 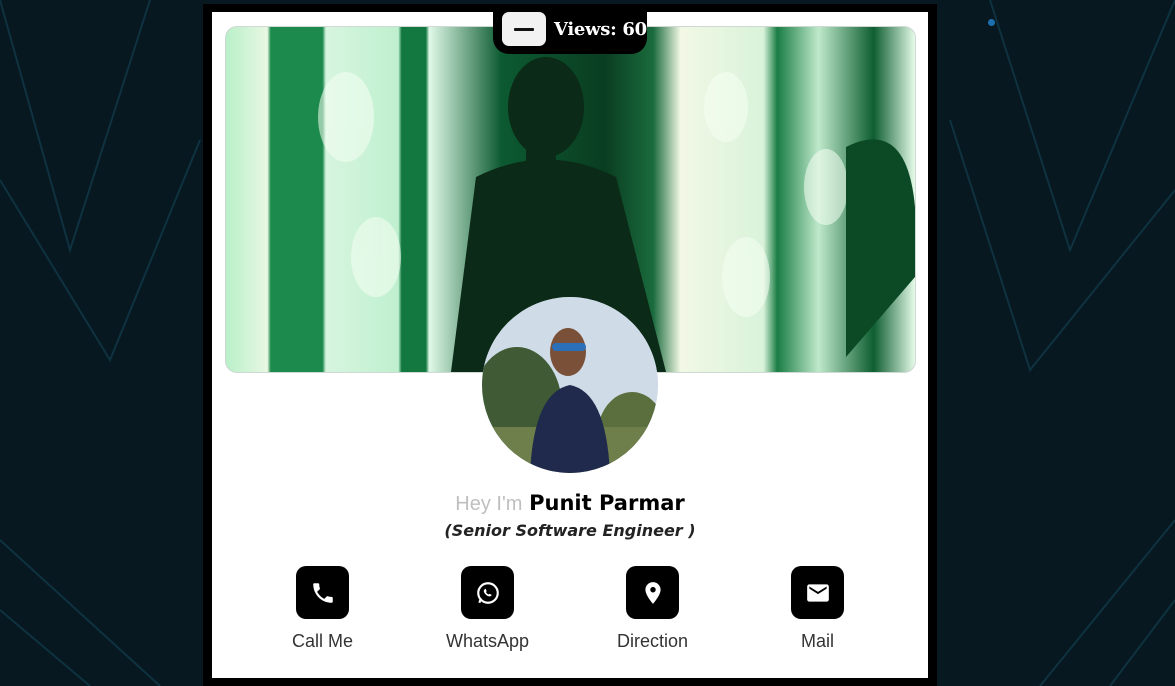 I want to click on direction-label: Direction, so click(x=652, y=641).